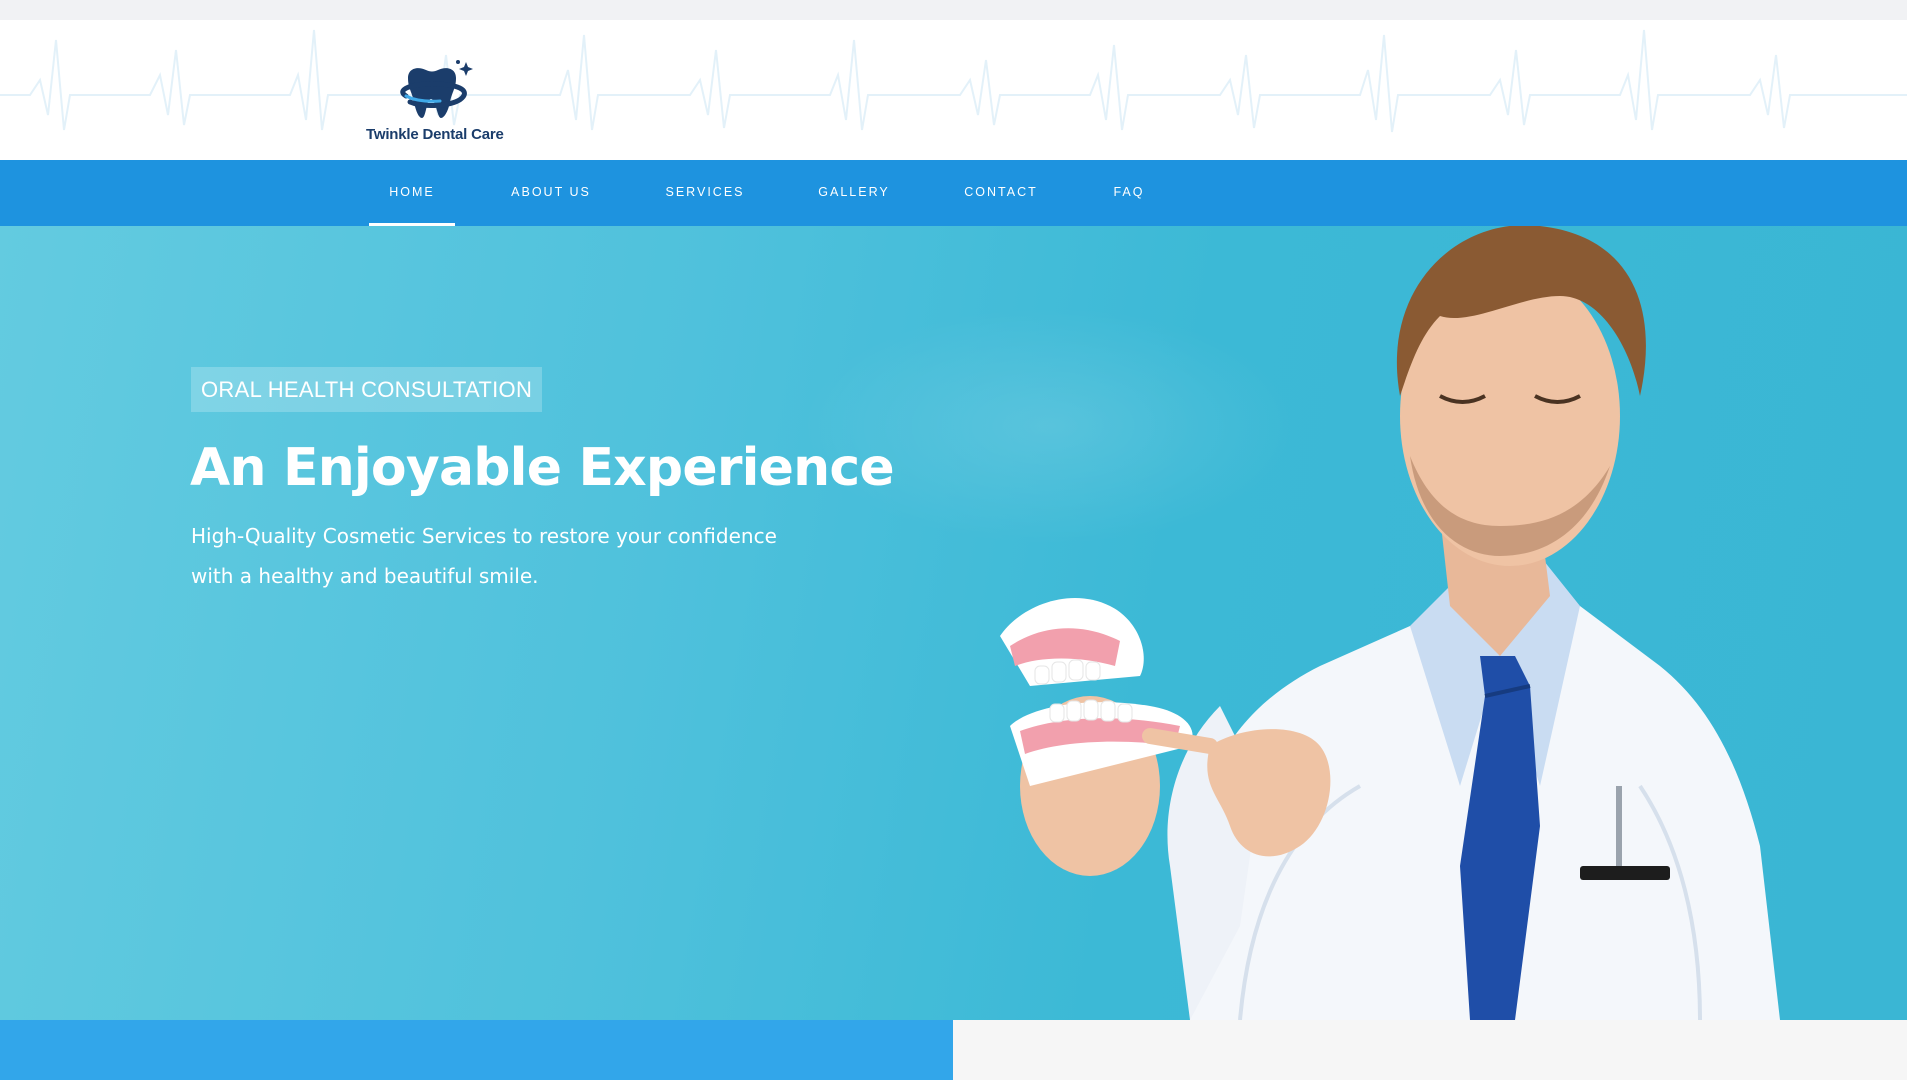  What do you see at coordinates (367, 389) in the screenshot?
I see `hero-badge: ORAL HEALTH CONSULTATION` at bounding box center [367, 389].